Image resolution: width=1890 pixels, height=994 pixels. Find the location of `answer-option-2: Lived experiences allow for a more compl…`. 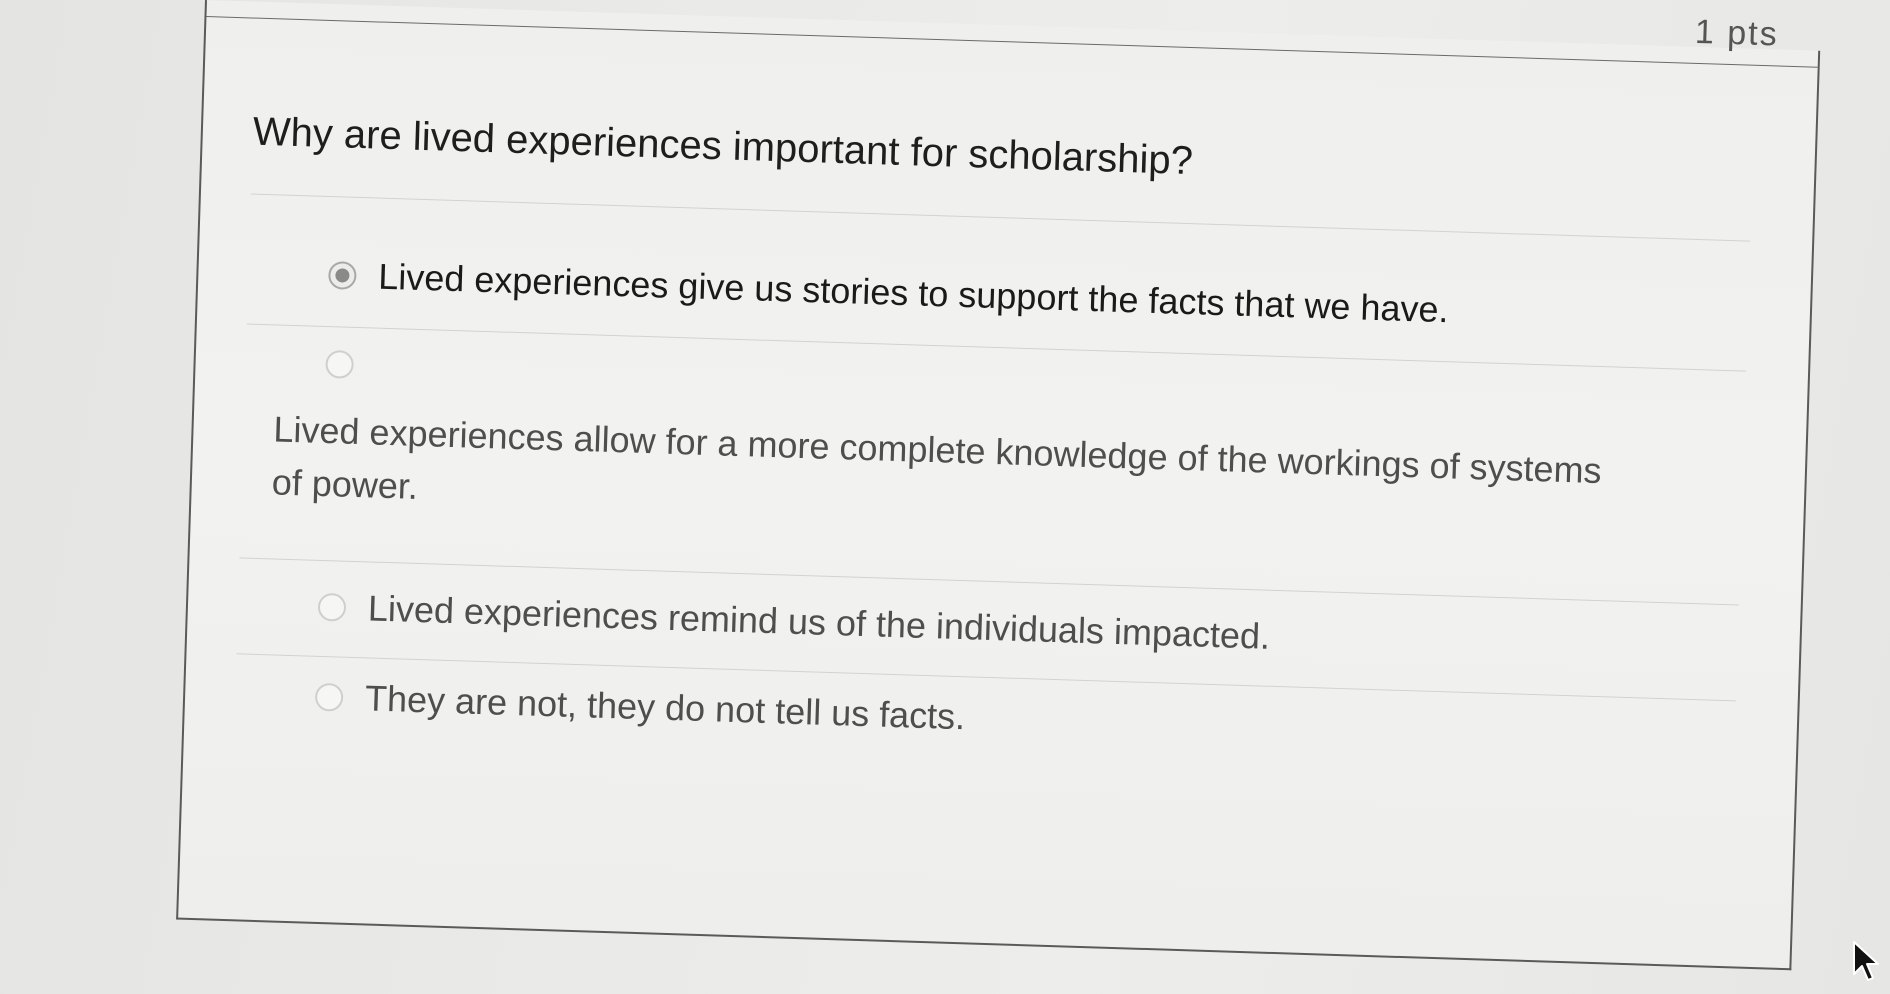

answer-option-2: Lived experiences allow for a more compl… is located at coordinates (943, 449).